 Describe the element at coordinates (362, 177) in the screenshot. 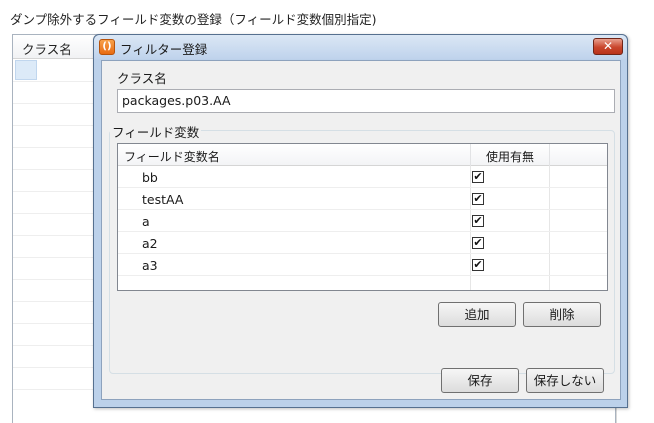

I see `grid-row: bb ✔` at that location.